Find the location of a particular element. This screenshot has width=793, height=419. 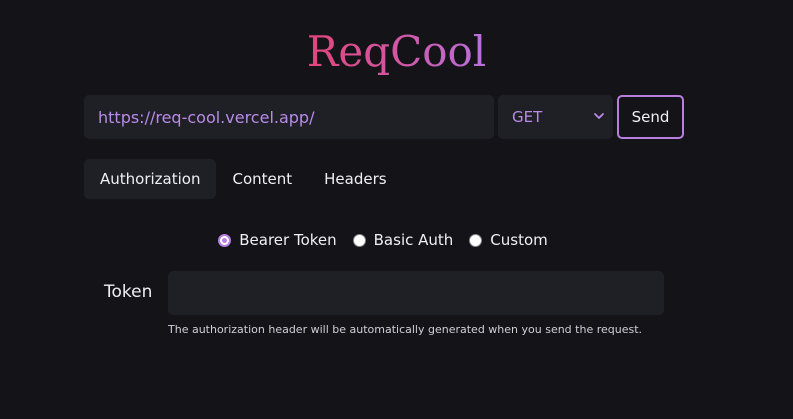

radio-bearer-token: Bearer Token is located at coordinates (277, 240).